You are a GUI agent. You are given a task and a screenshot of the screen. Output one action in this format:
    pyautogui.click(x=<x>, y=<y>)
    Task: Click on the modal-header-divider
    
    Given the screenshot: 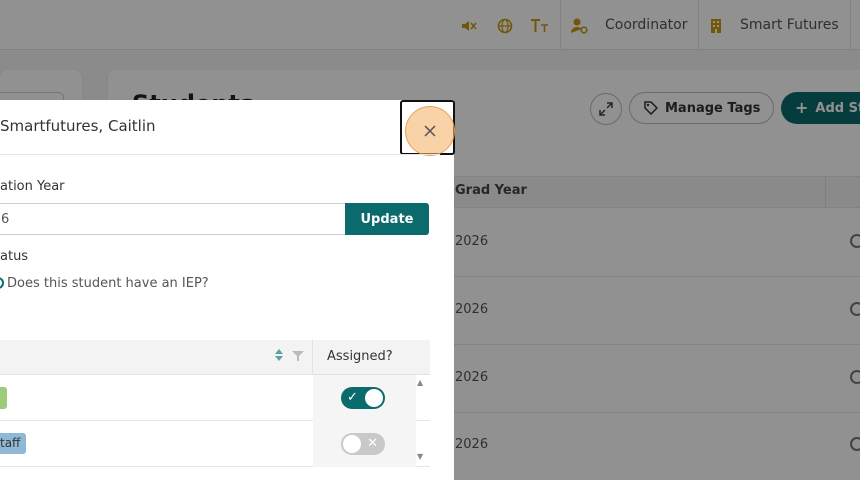 What is the action you would take?
    pyautogui.click(x=220, y=154)
    